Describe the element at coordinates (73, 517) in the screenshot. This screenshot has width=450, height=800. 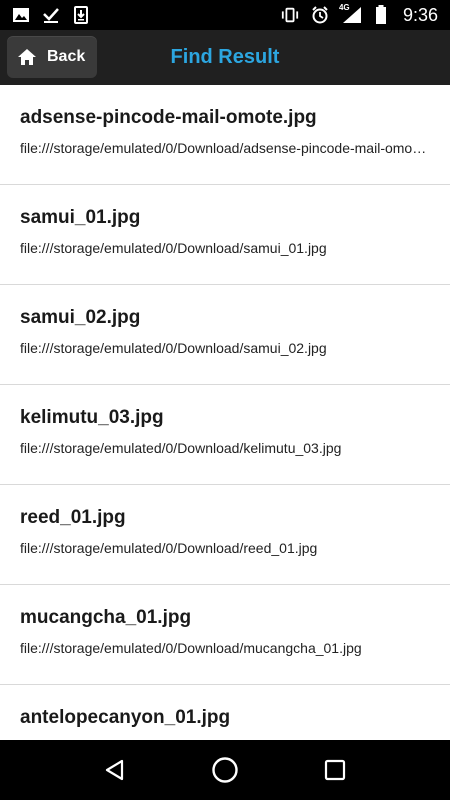
I see `file-name: reed_01.jpg` at that location.